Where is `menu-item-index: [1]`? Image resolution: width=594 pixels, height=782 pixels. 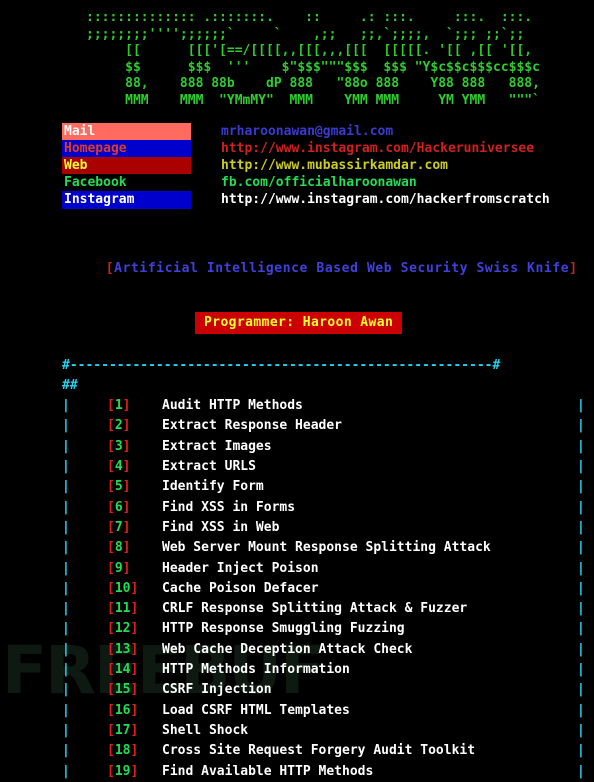
menu-item-index: [1] is located at coordinates (134, 406).